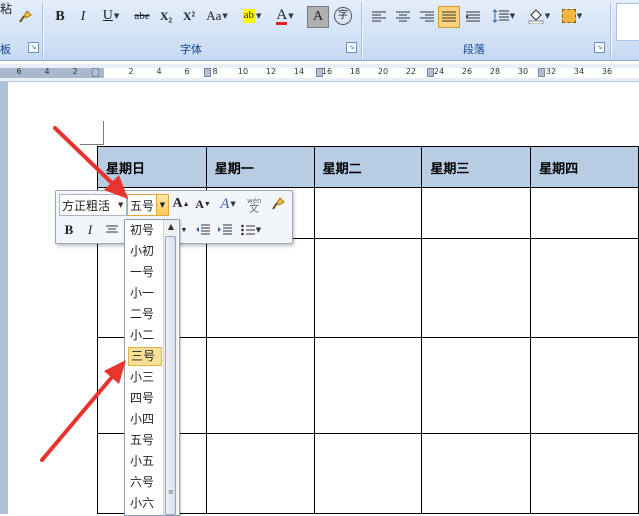 Image resolution: width=639 pixels, height=516 pixels. I want to click on table-header-cell: 星期二, so click(368, 167).